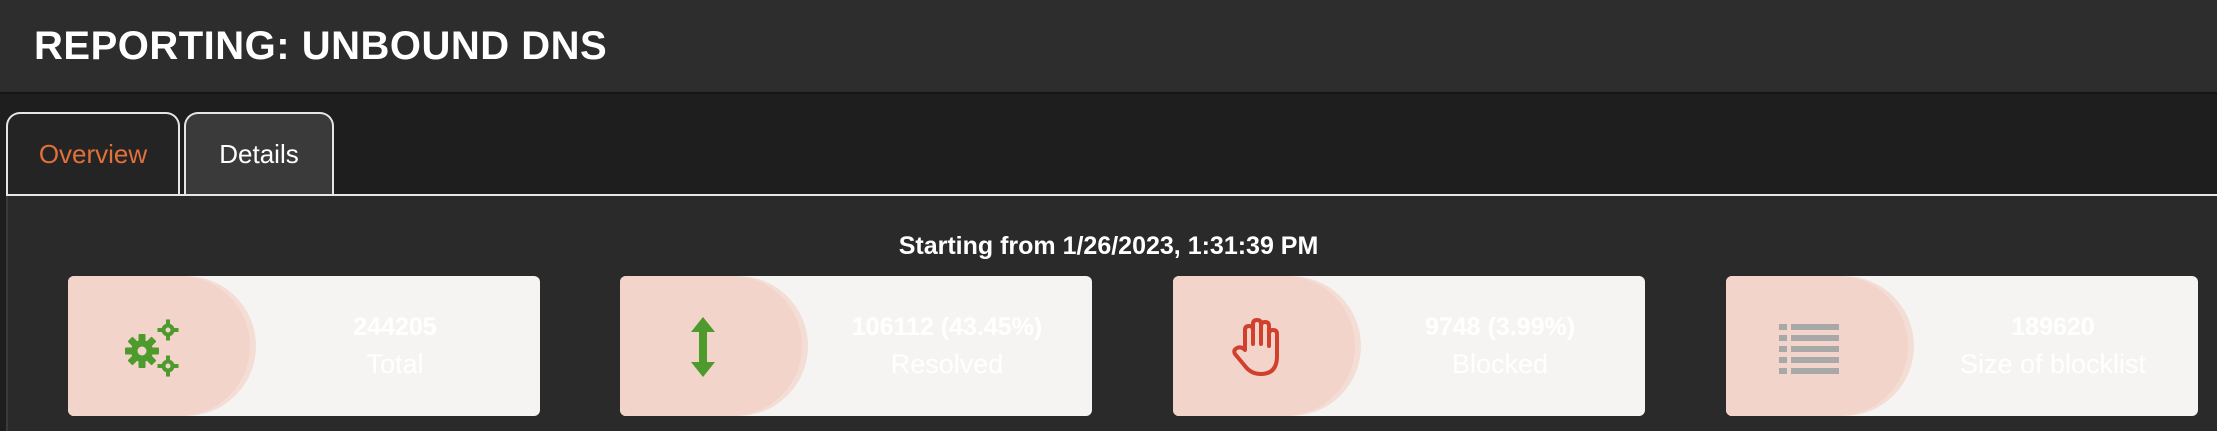 The image size is (2217, 431). What do you see at coordinates (856, 346) in the screenshot?
I see `stat-card-resolved: 106112 (43.45%) Resolved` at bounding box center [856, 346].